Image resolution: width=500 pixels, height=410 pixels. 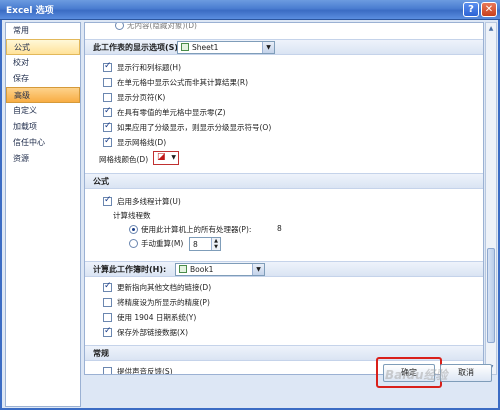 I want to click on grid-color-label: 网格线颜色(D), so click(x=124, y=159).